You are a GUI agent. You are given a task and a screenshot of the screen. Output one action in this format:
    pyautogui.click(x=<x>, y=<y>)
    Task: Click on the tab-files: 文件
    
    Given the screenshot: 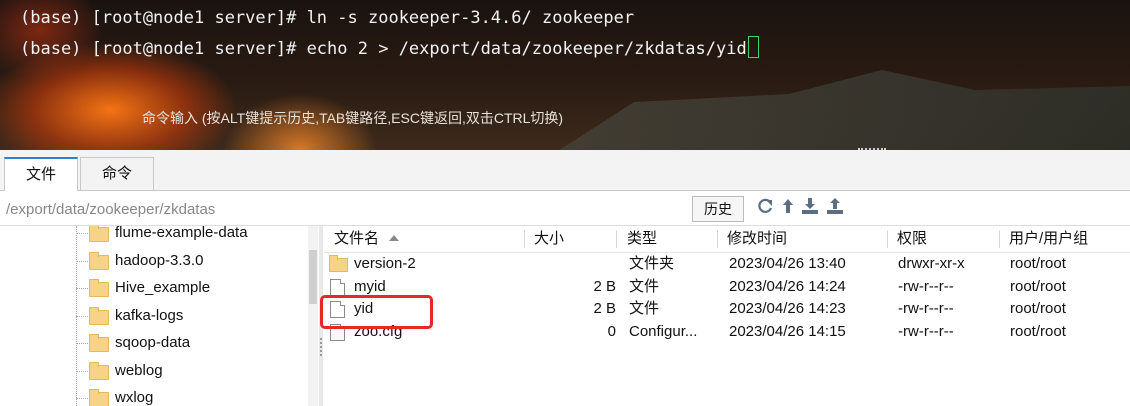 What is the action you would take?
    pyautogui.click(x=41, y=174)
    